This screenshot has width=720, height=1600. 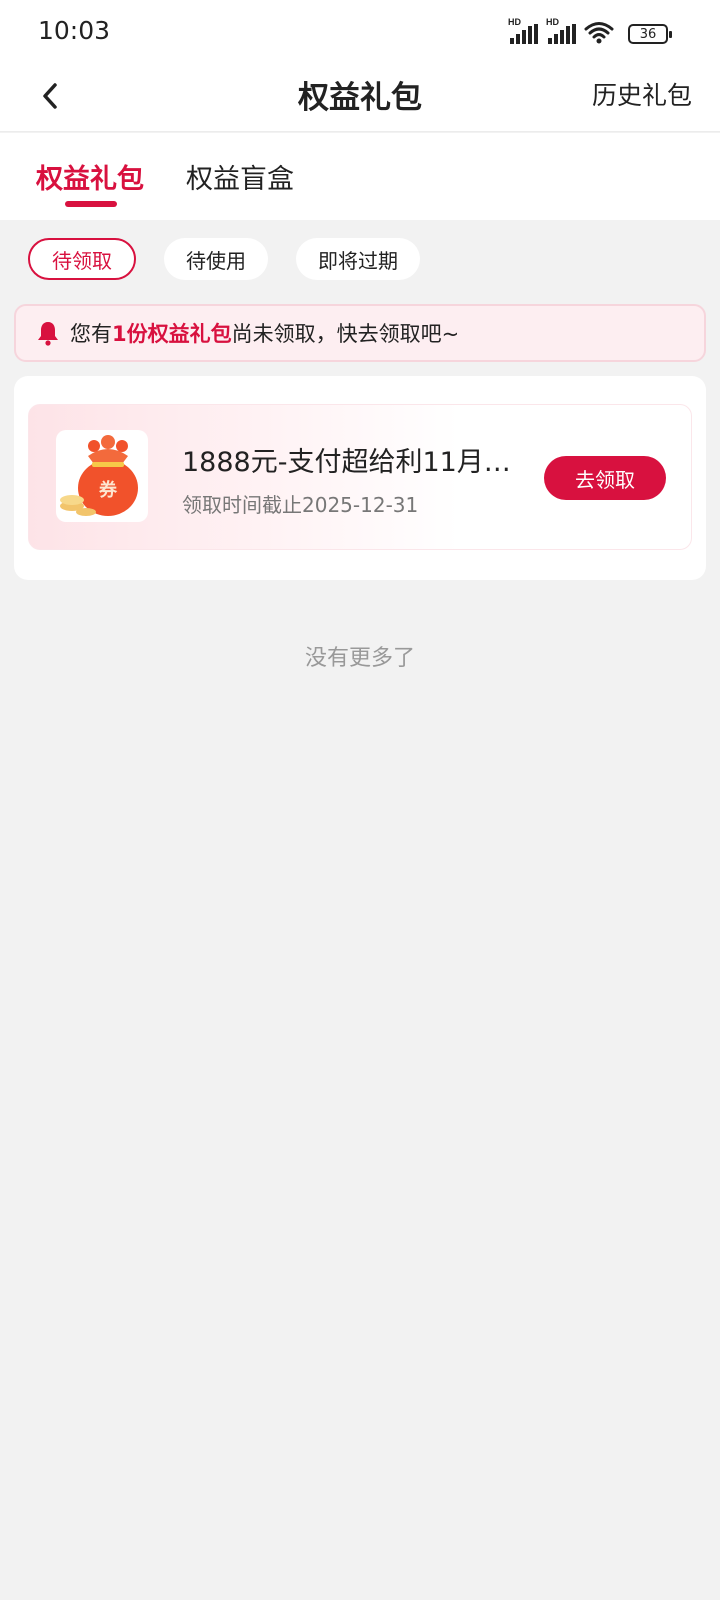 What do you see at coordinates (359, 658) in the screenshot?
I see `no-more-text: 没有更多了` at bounding box center [359, 658].